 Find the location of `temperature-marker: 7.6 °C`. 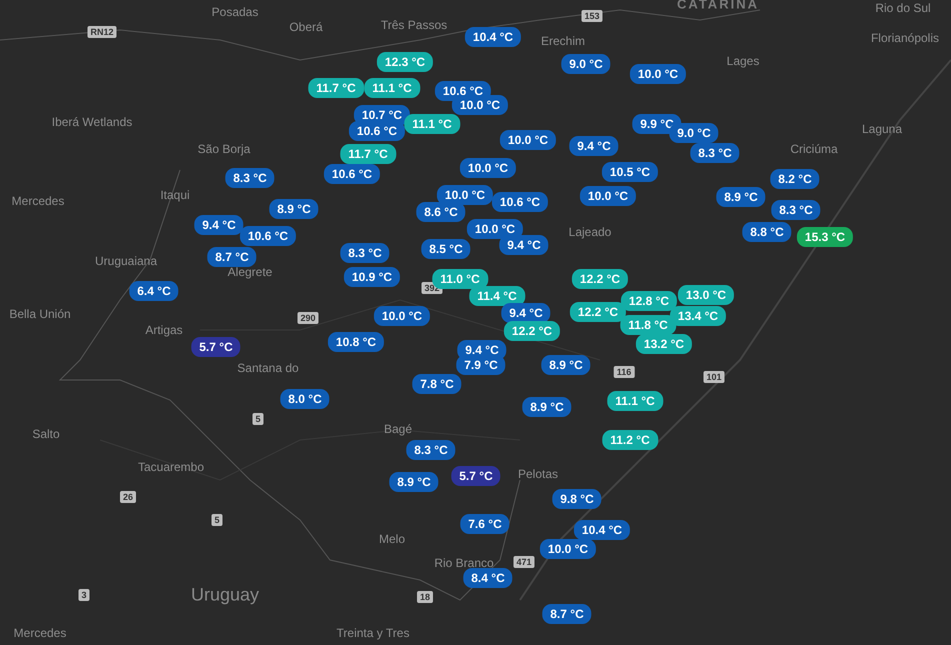

temperature-marker: 7.6 °C is located at coordinates (485, 524).